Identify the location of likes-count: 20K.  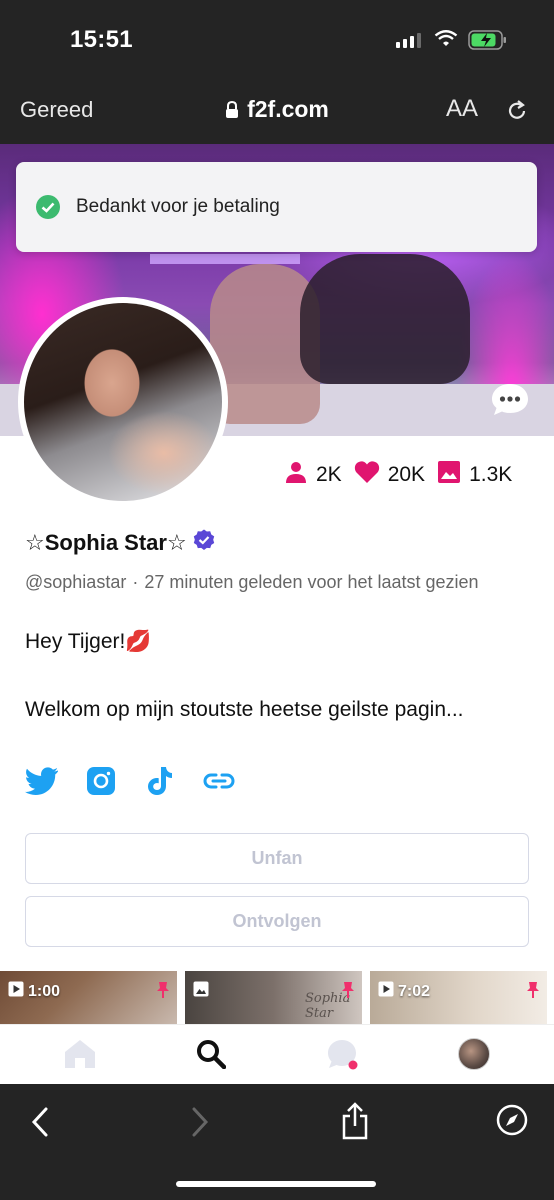
(406, 474).